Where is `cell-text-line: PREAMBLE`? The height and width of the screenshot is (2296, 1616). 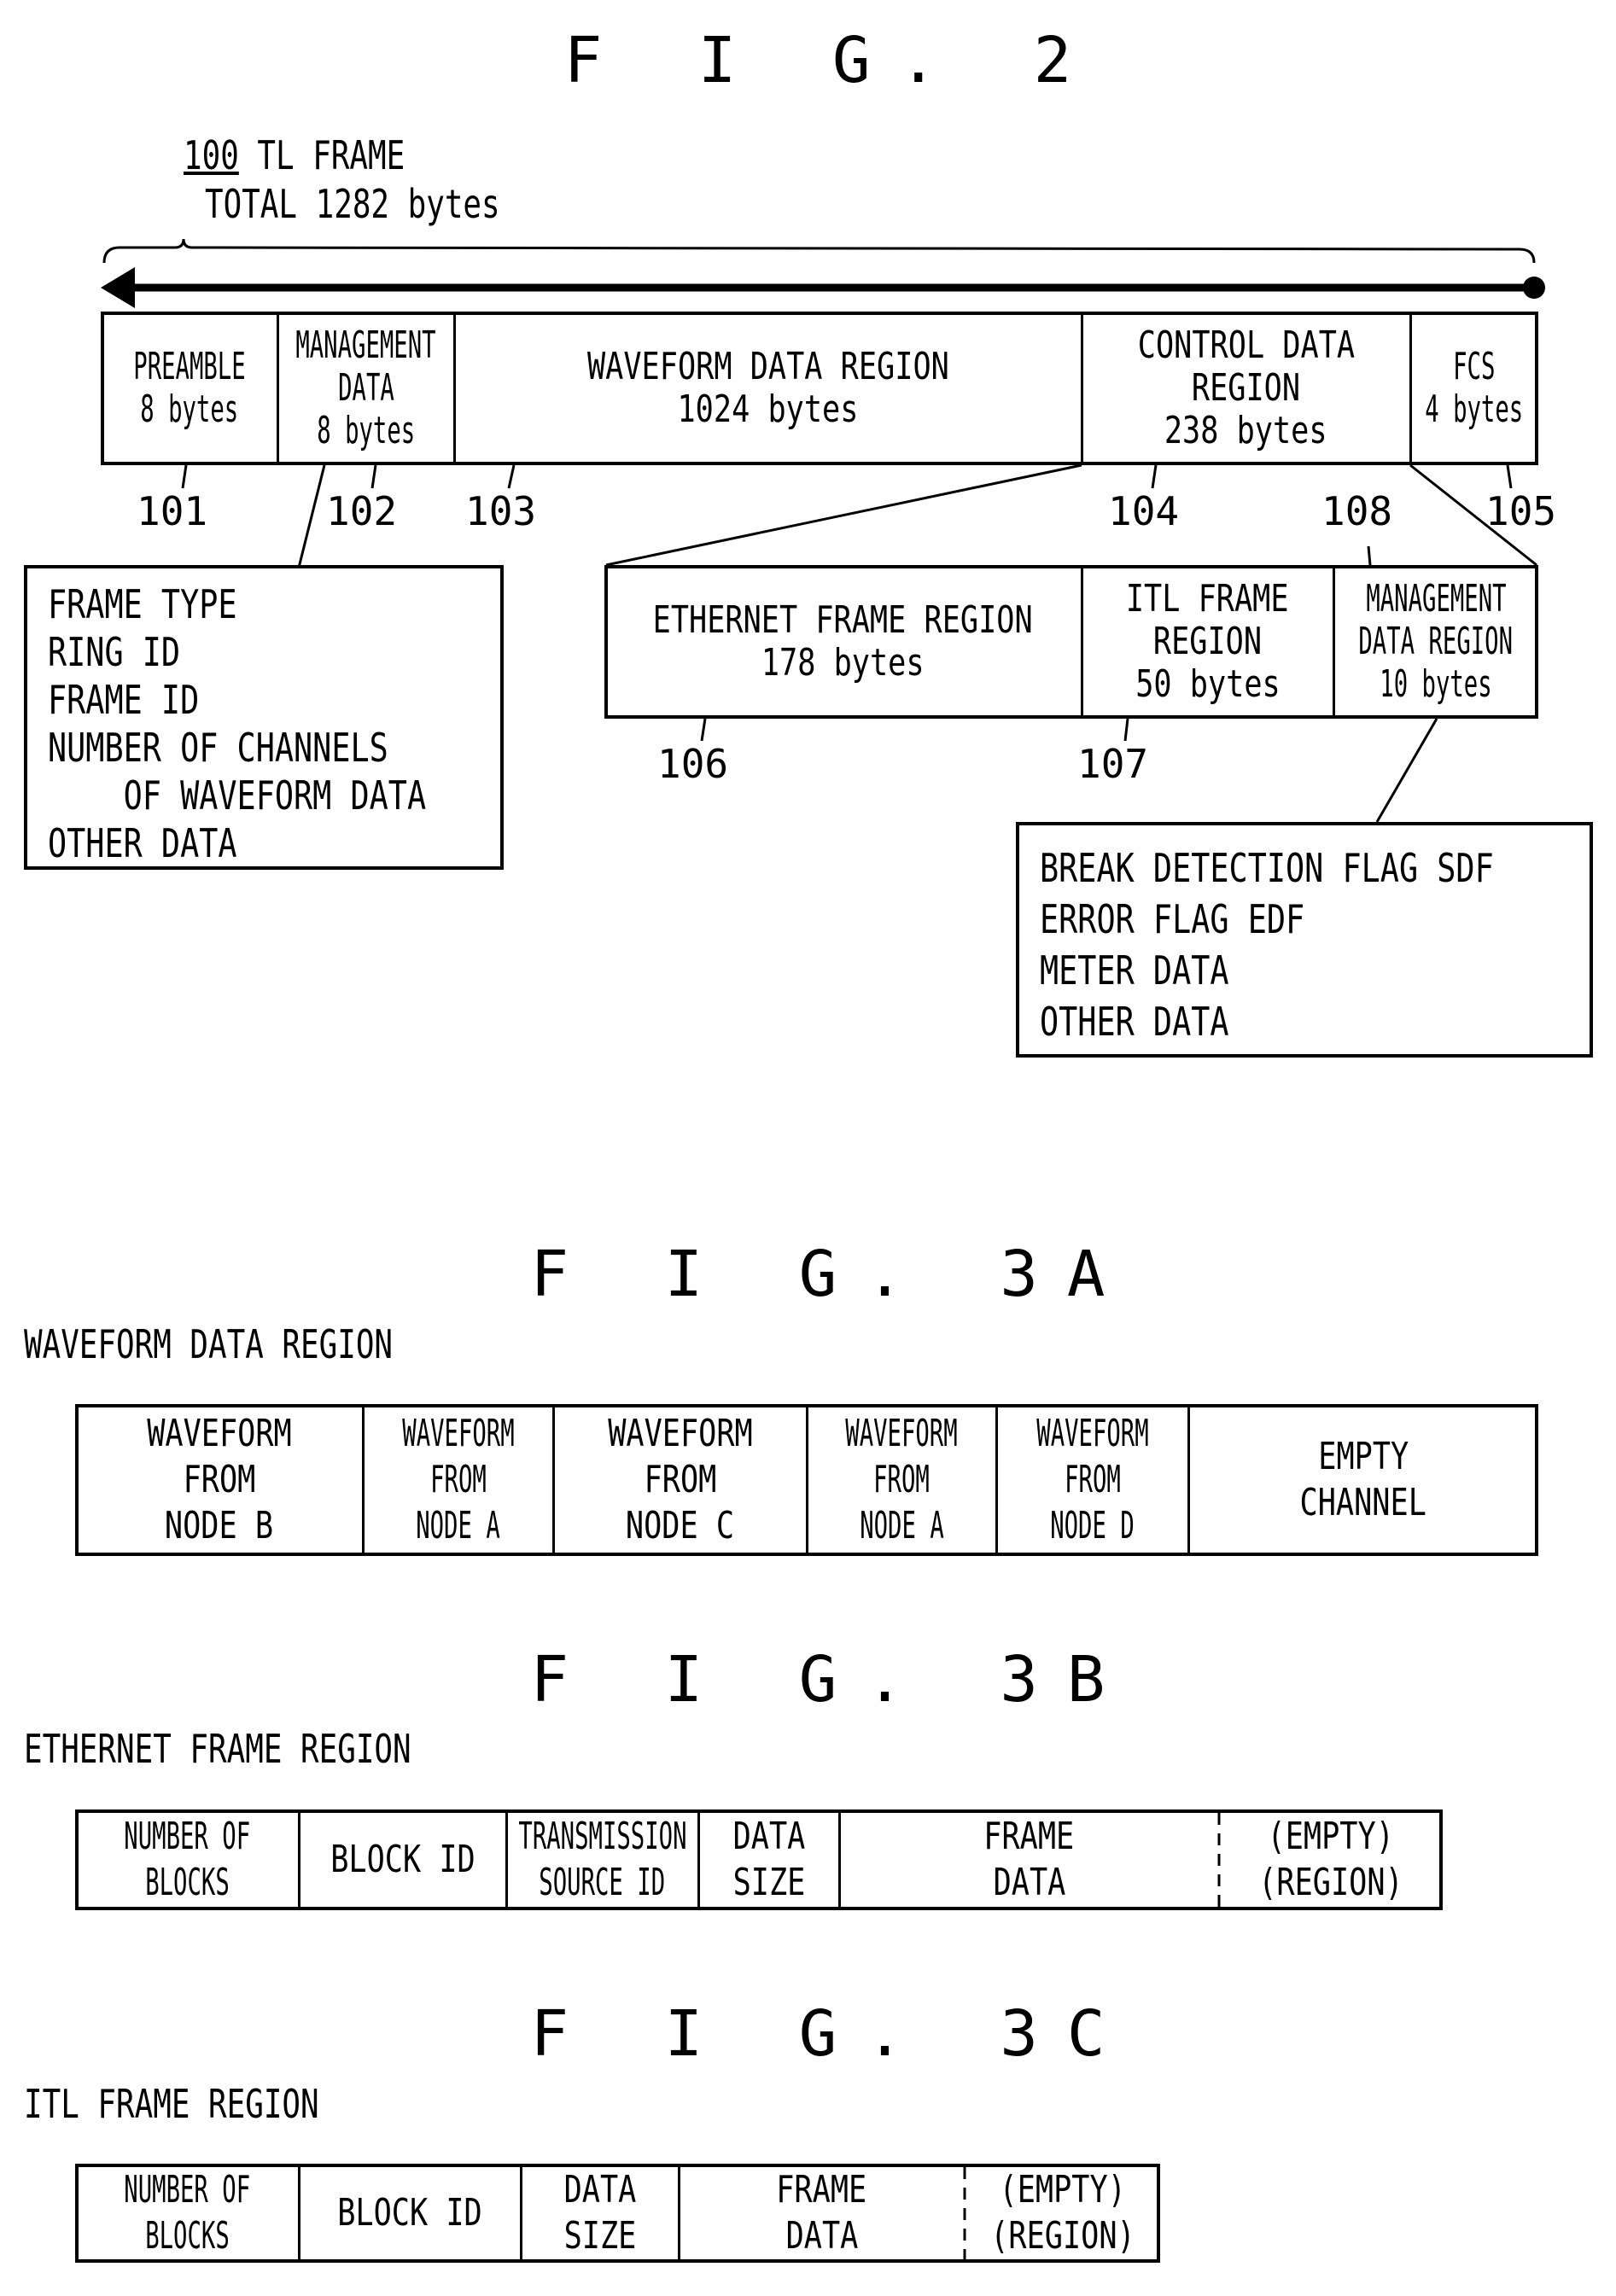 cell-text-line: PREAMBLE is located at coordinates (189, 366).